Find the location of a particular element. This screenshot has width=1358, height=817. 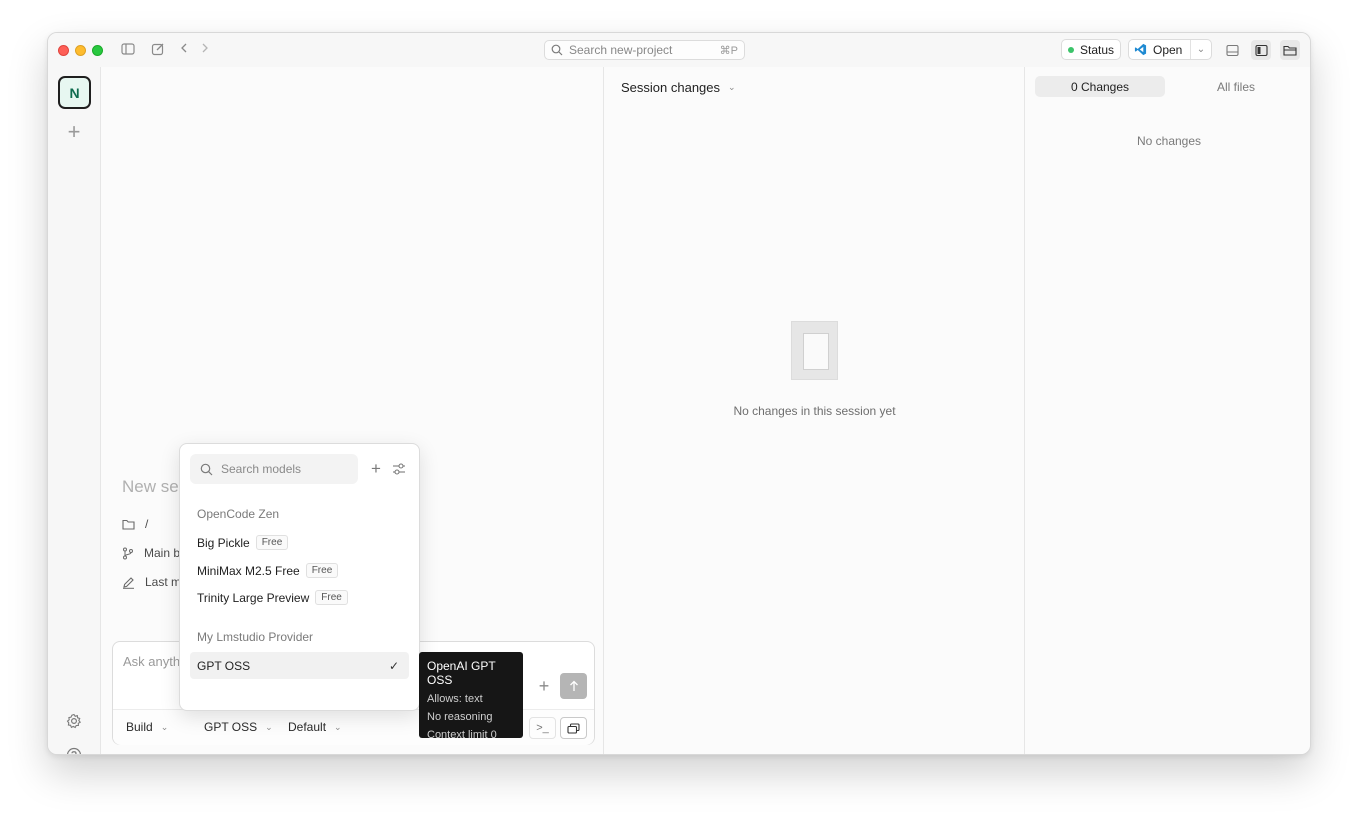

new-session-icon is located at coordinates (158, 50).